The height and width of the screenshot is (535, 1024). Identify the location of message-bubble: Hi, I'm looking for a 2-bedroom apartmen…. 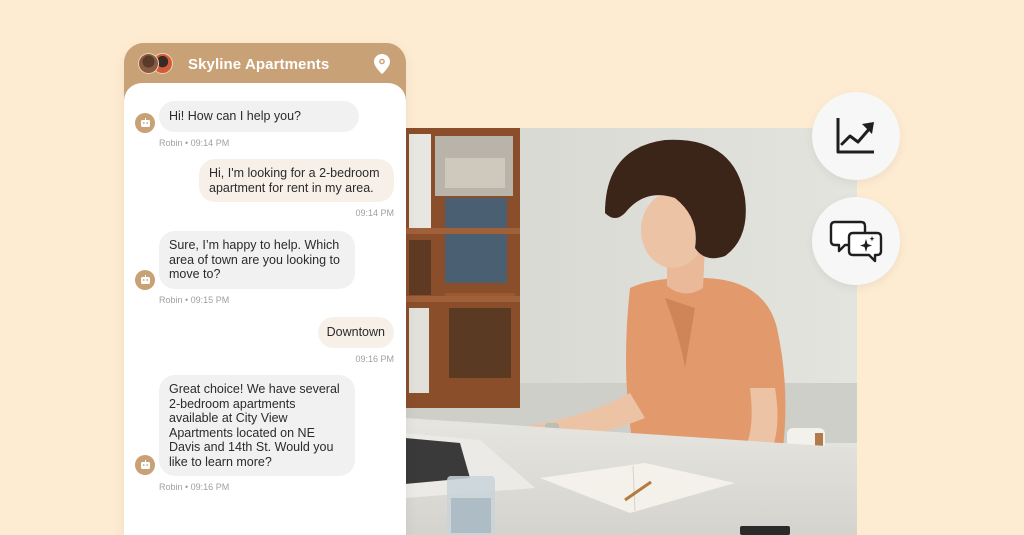
(296, 180).